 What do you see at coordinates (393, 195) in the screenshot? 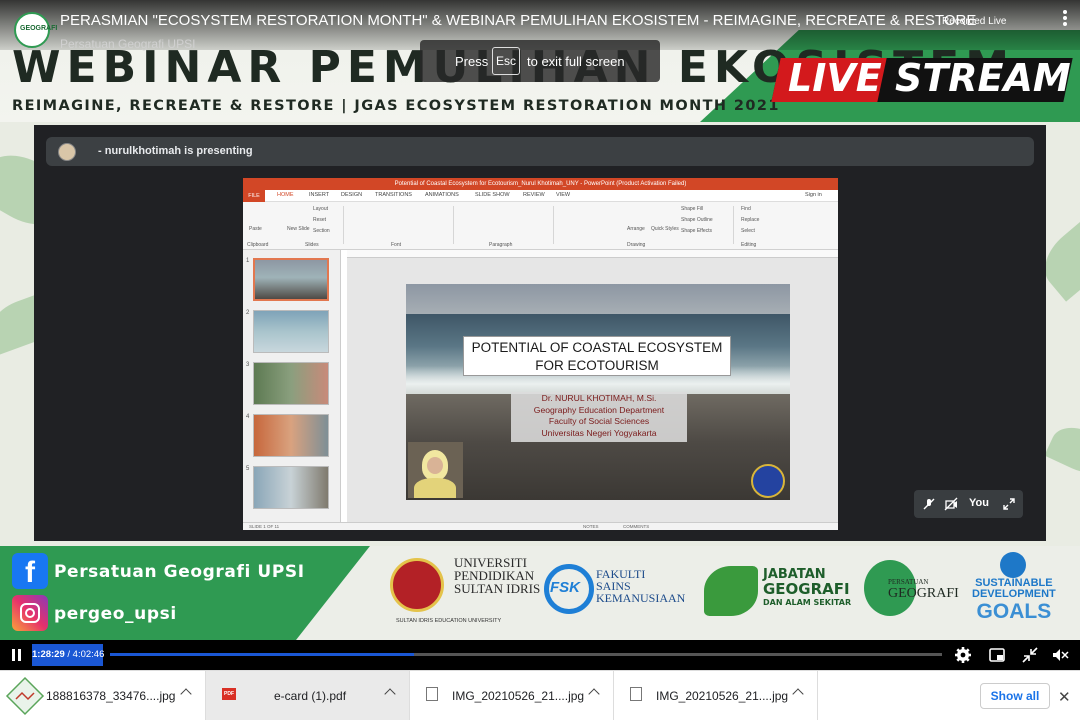
I see `pp-tab-transitions: TRANSITIONS` at bounding box center [393, 195].